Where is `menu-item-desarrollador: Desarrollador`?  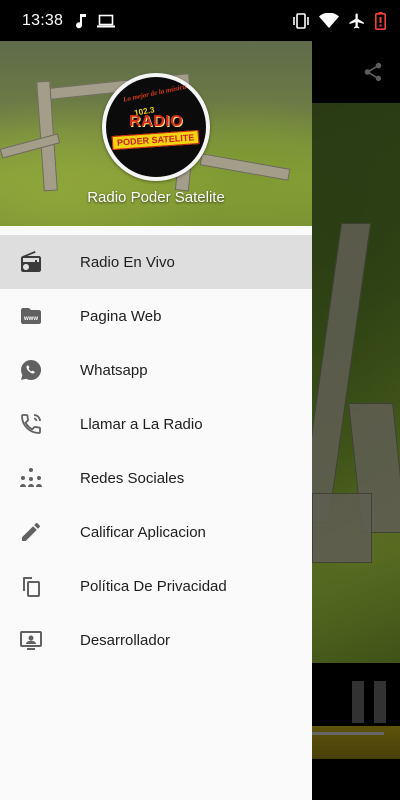 menu-item-desarrollador: Desarrollador is located at coordinates (156, 640).